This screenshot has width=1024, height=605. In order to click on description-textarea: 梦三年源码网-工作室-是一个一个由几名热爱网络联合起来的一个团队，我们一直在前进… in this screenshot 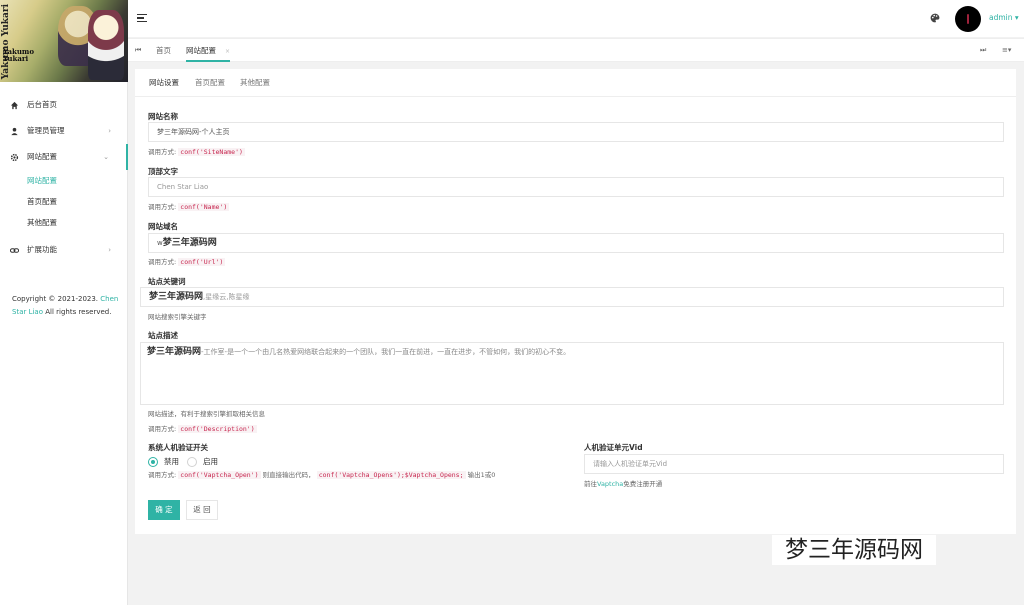, I will do `click(572, 373)`.